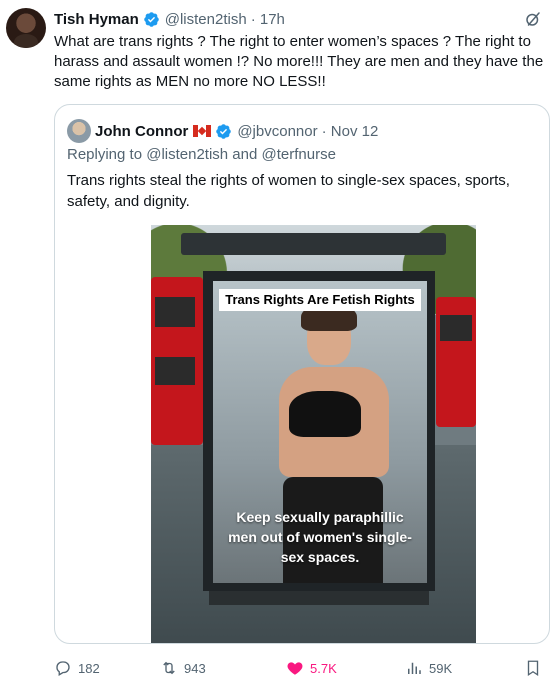 Image resolution: width=552 pixels, height=690 pixels. Describe the element at coordinates (313, 244) in the screenshot. I see `bus-shelter-roof` at that location.